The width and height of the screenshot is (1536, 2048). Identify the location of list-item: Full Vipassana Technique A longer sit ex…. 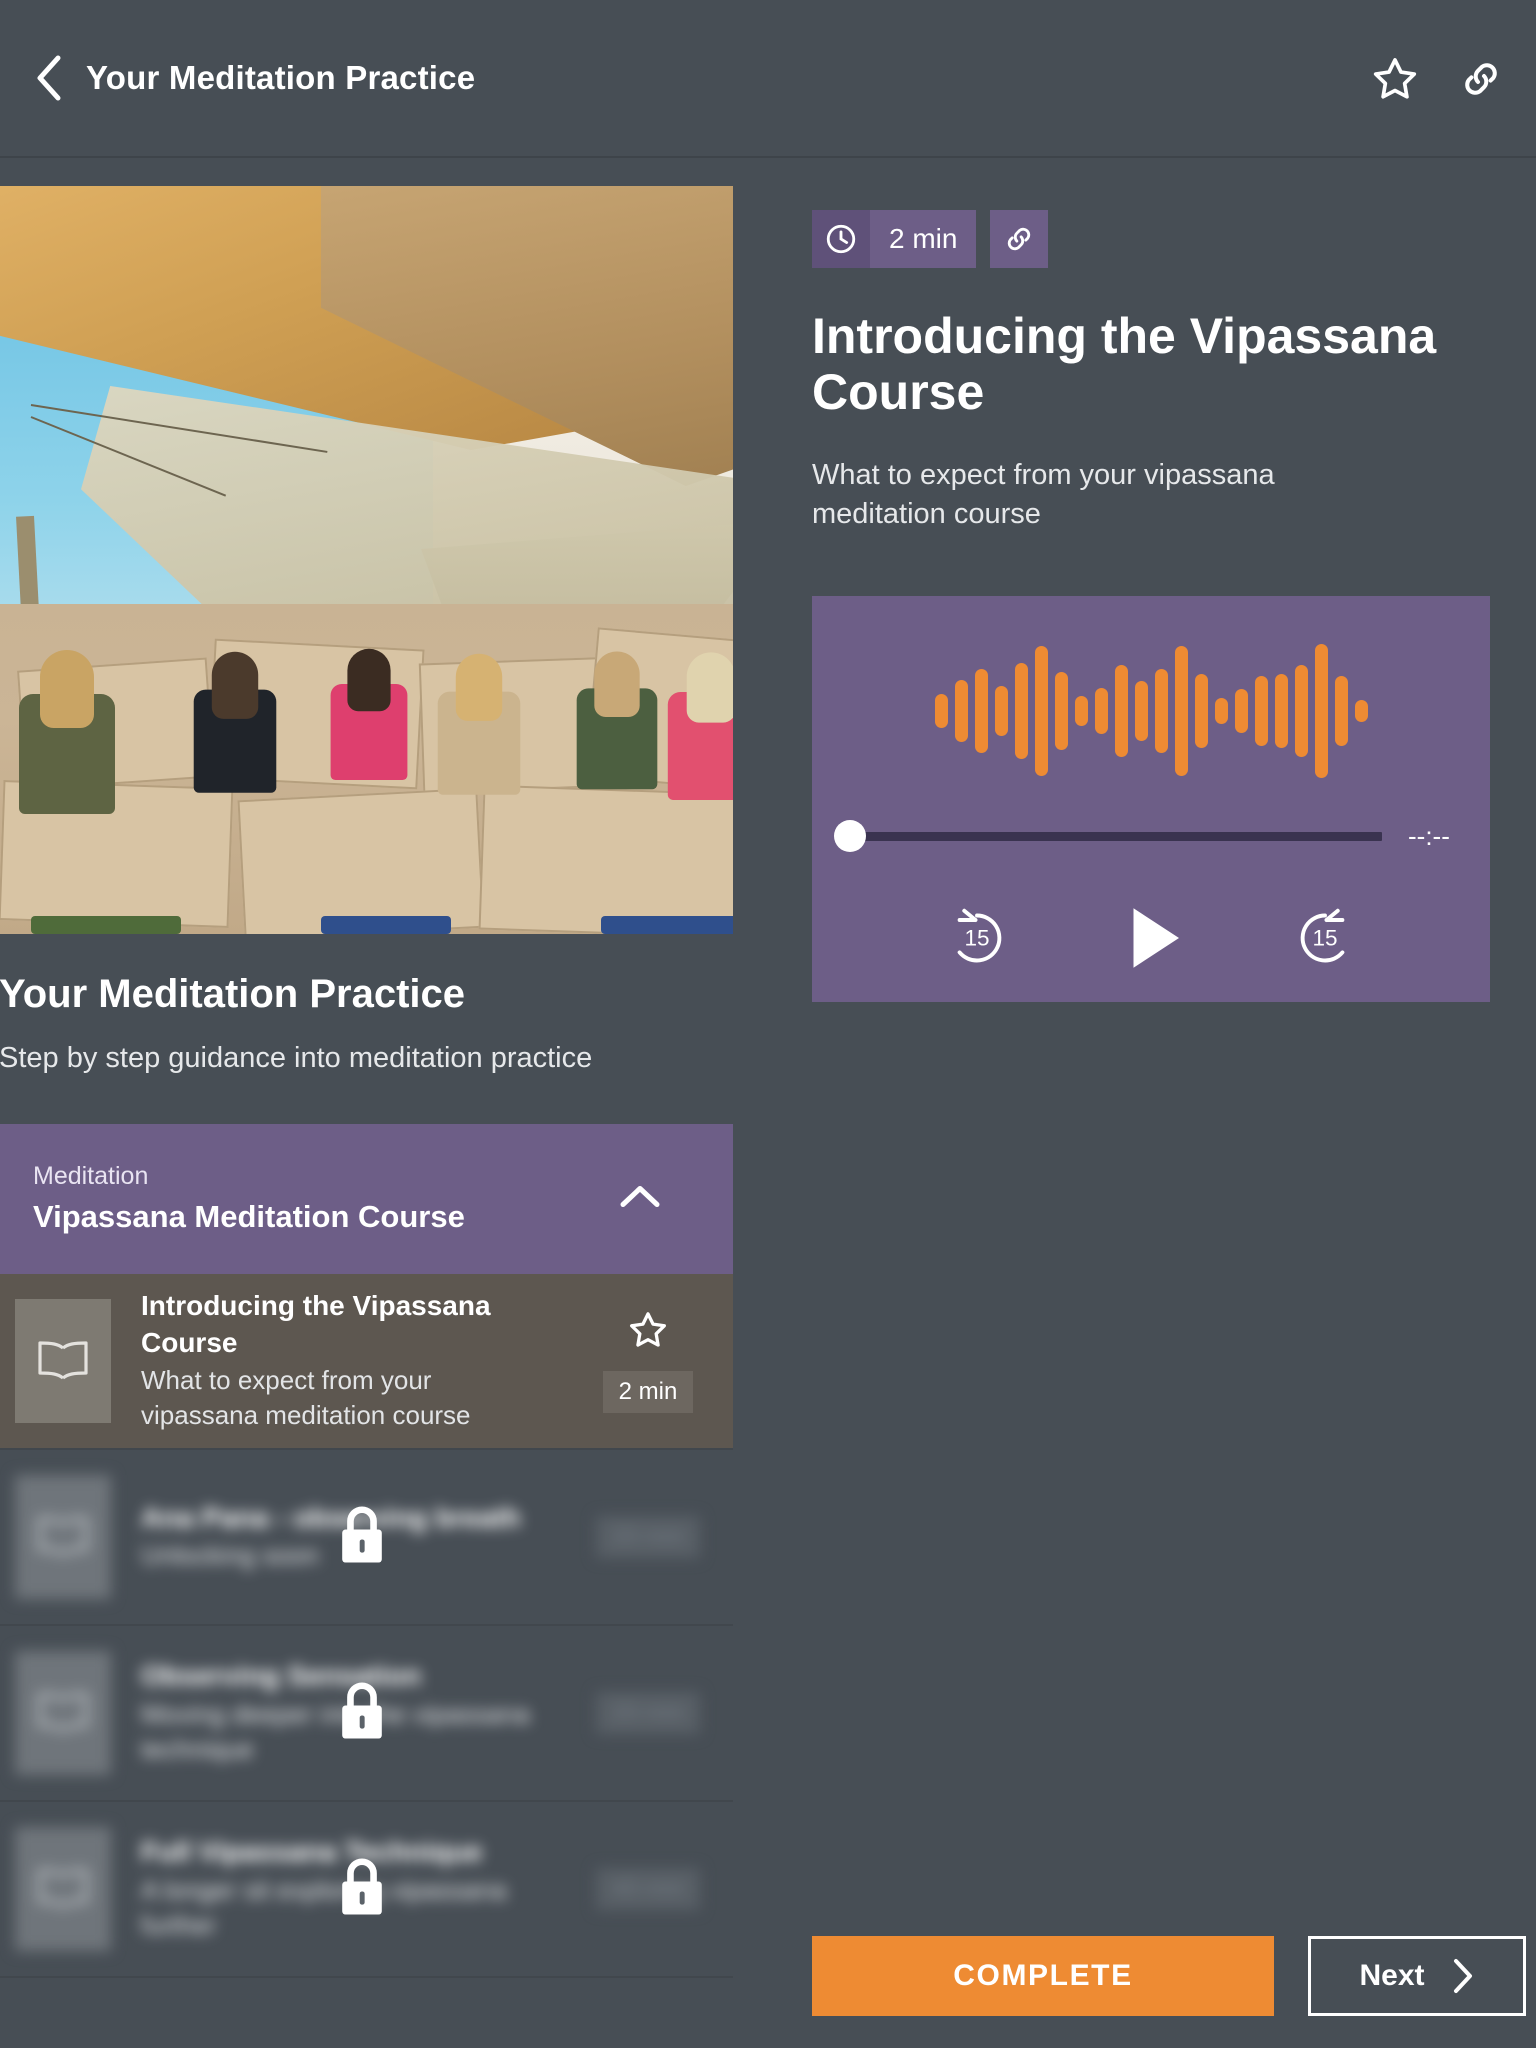
(366, 1889).